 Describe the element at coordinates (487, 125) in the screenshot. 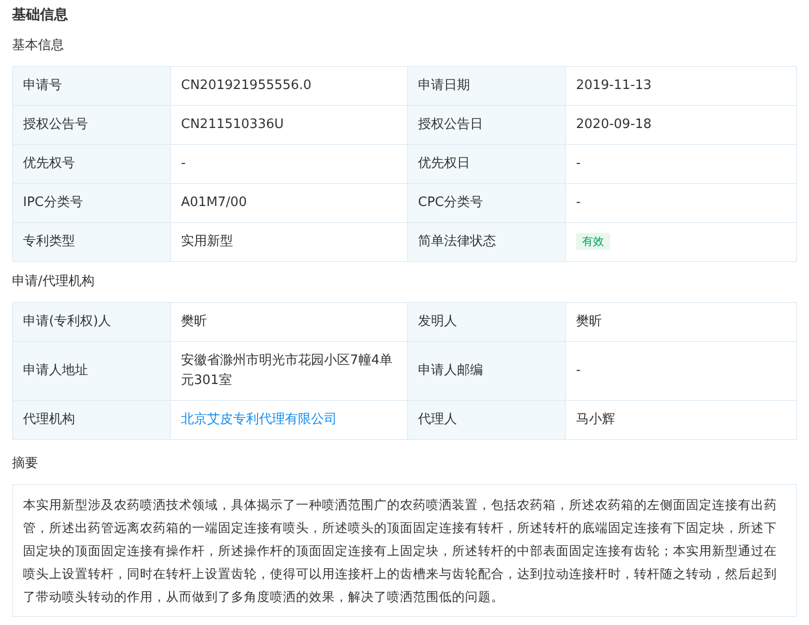

I see `field-label: 授权公告日` at that location.